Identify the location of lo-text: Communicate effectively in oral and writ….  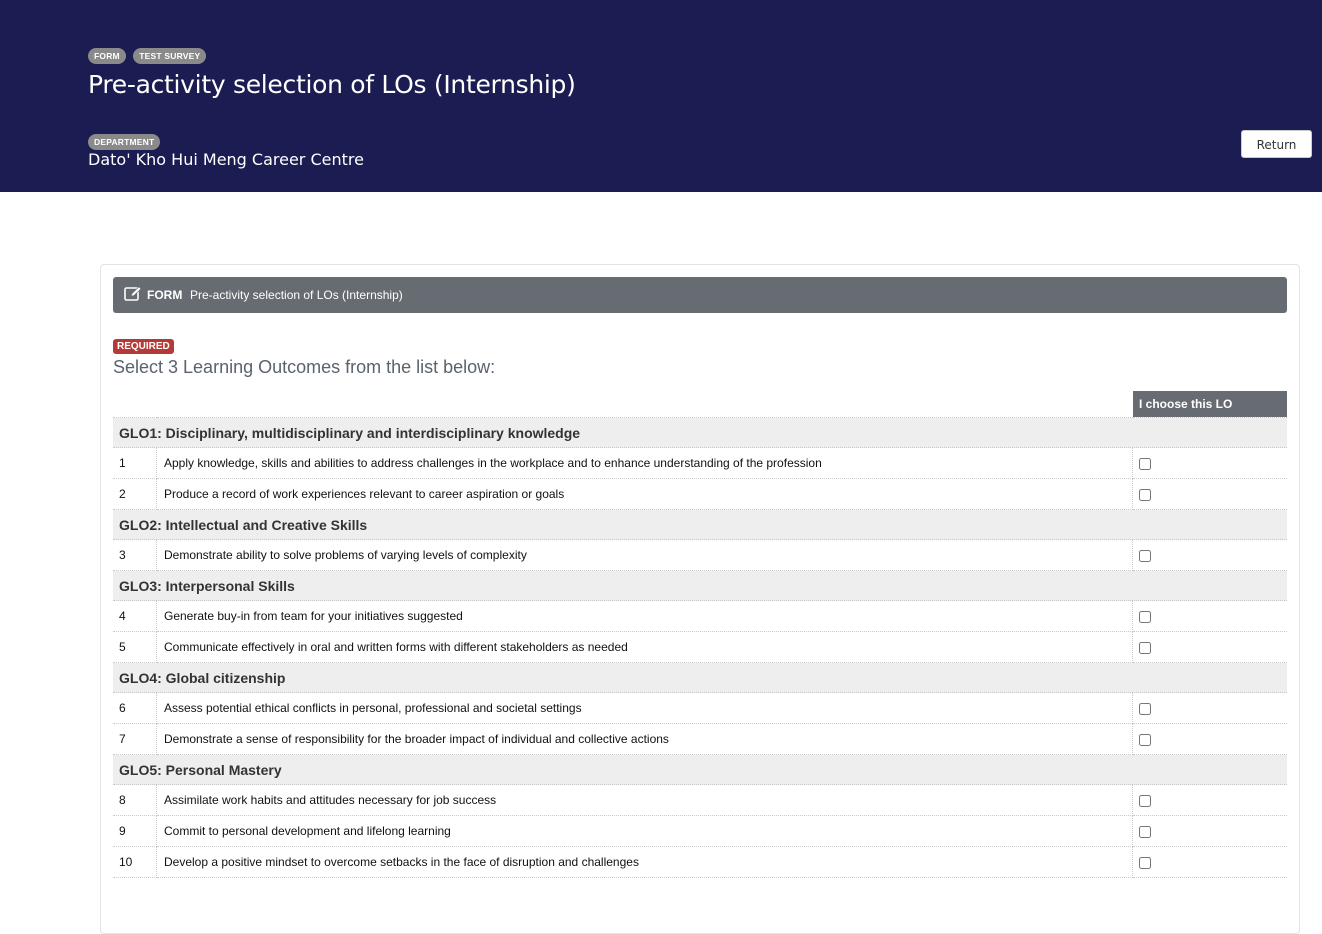
(644, 647).